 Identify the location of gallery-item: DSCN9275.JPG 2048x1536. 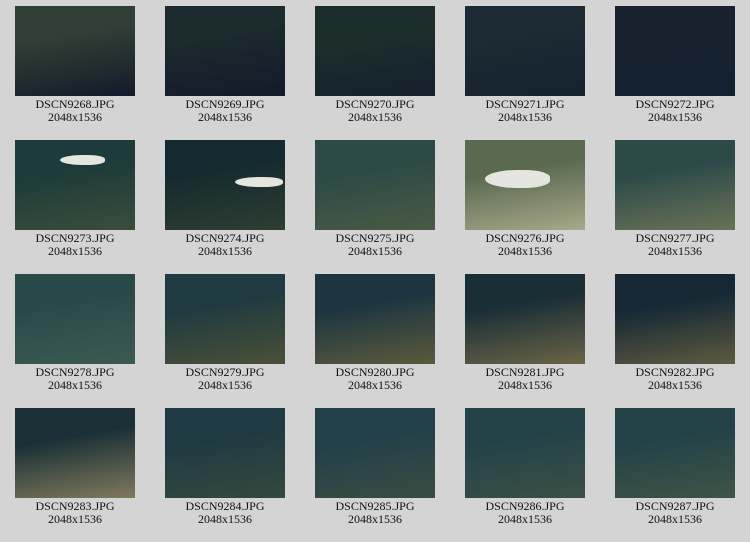
(375, 207).